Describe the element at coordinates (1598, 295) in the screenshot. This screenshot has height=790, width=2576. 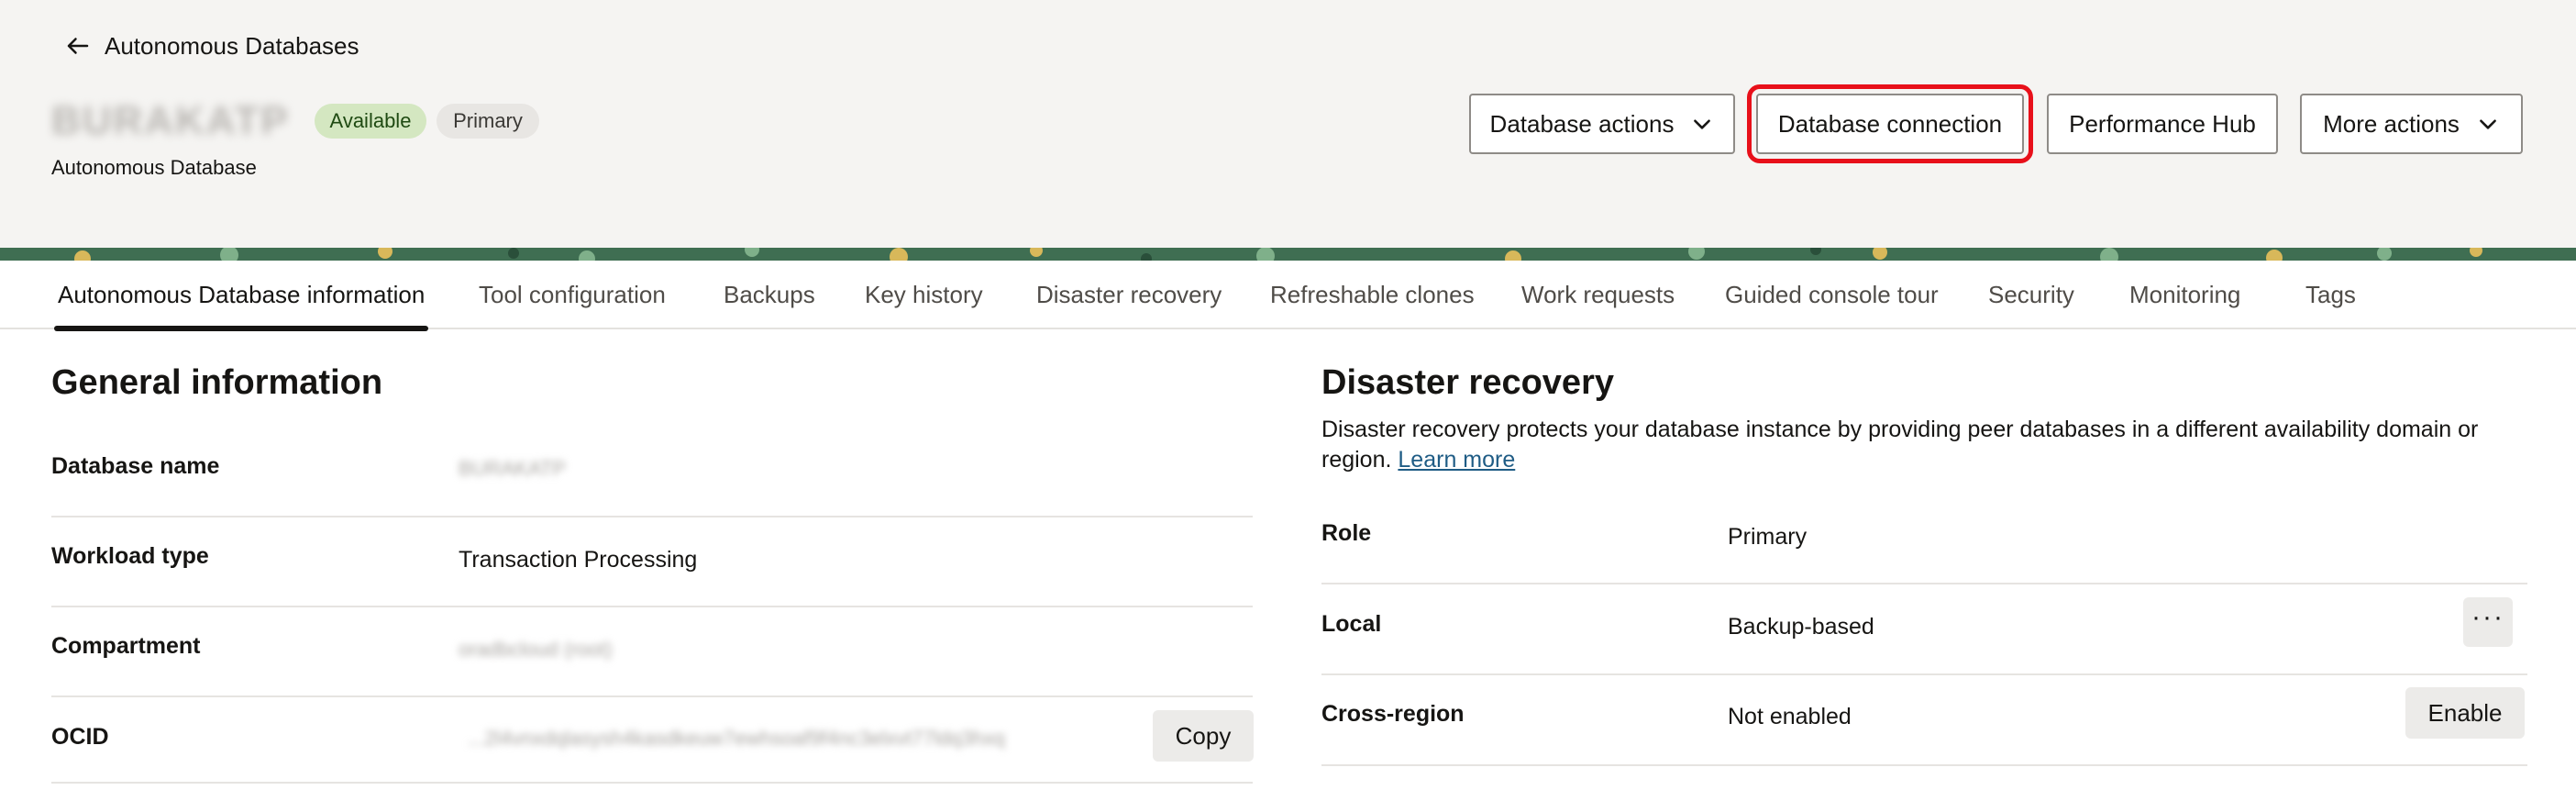
I see `tab-work-requests: Work requests` at that location.